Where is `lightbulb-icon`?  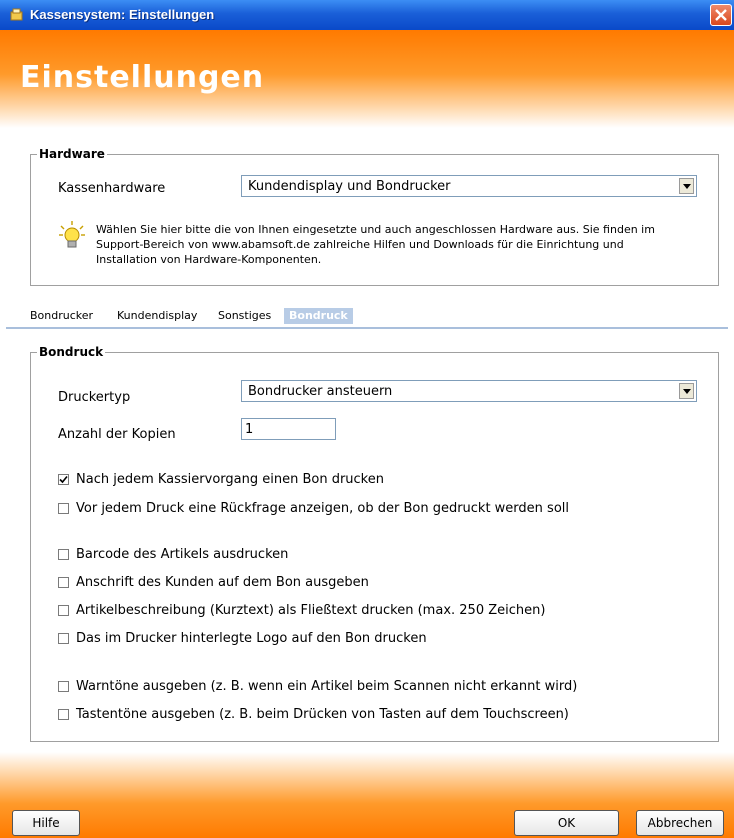
lightbulb-icon is located at coordinates (72, 234).